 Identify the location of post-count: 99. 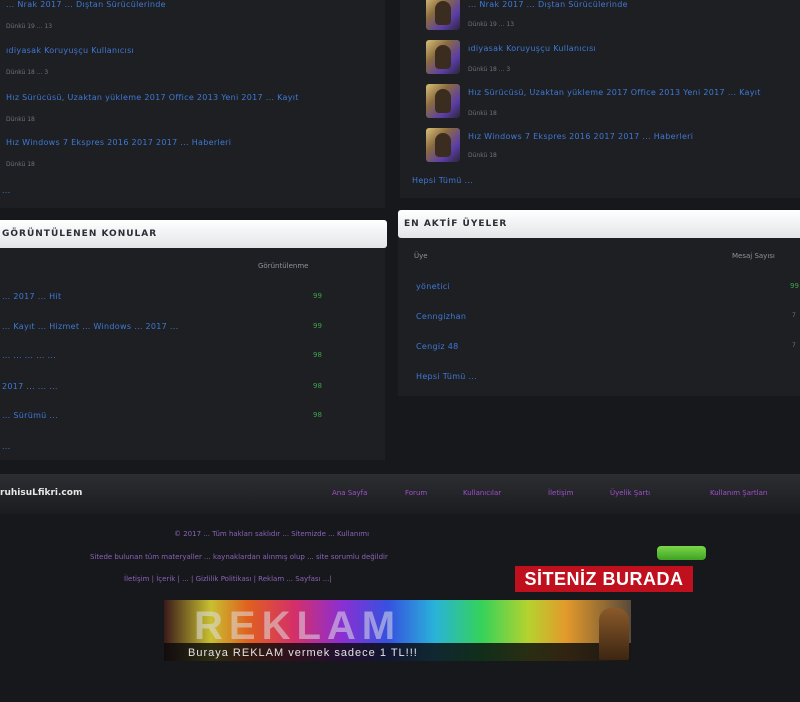
(794, 286).